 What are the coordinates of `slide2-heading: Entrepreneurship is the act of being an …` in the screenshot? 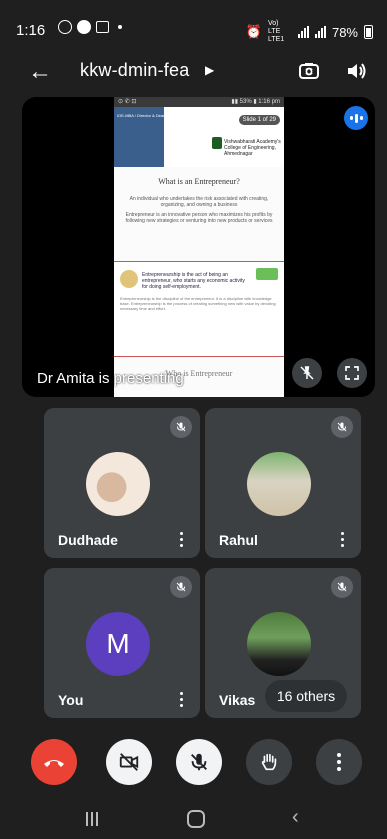 It's located at (193, 281).